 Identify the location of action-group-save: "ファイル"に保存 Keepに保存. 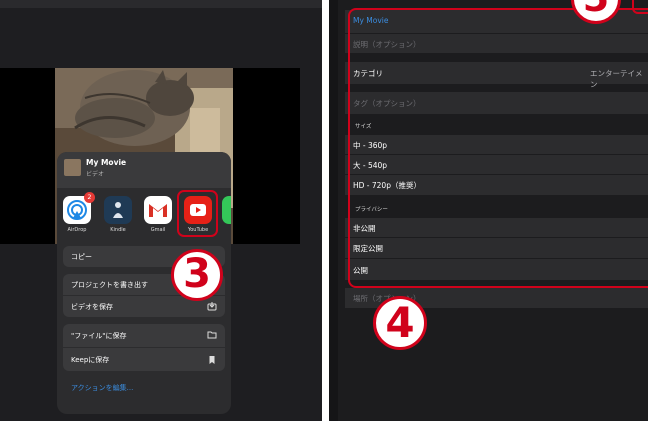
(144, 347).